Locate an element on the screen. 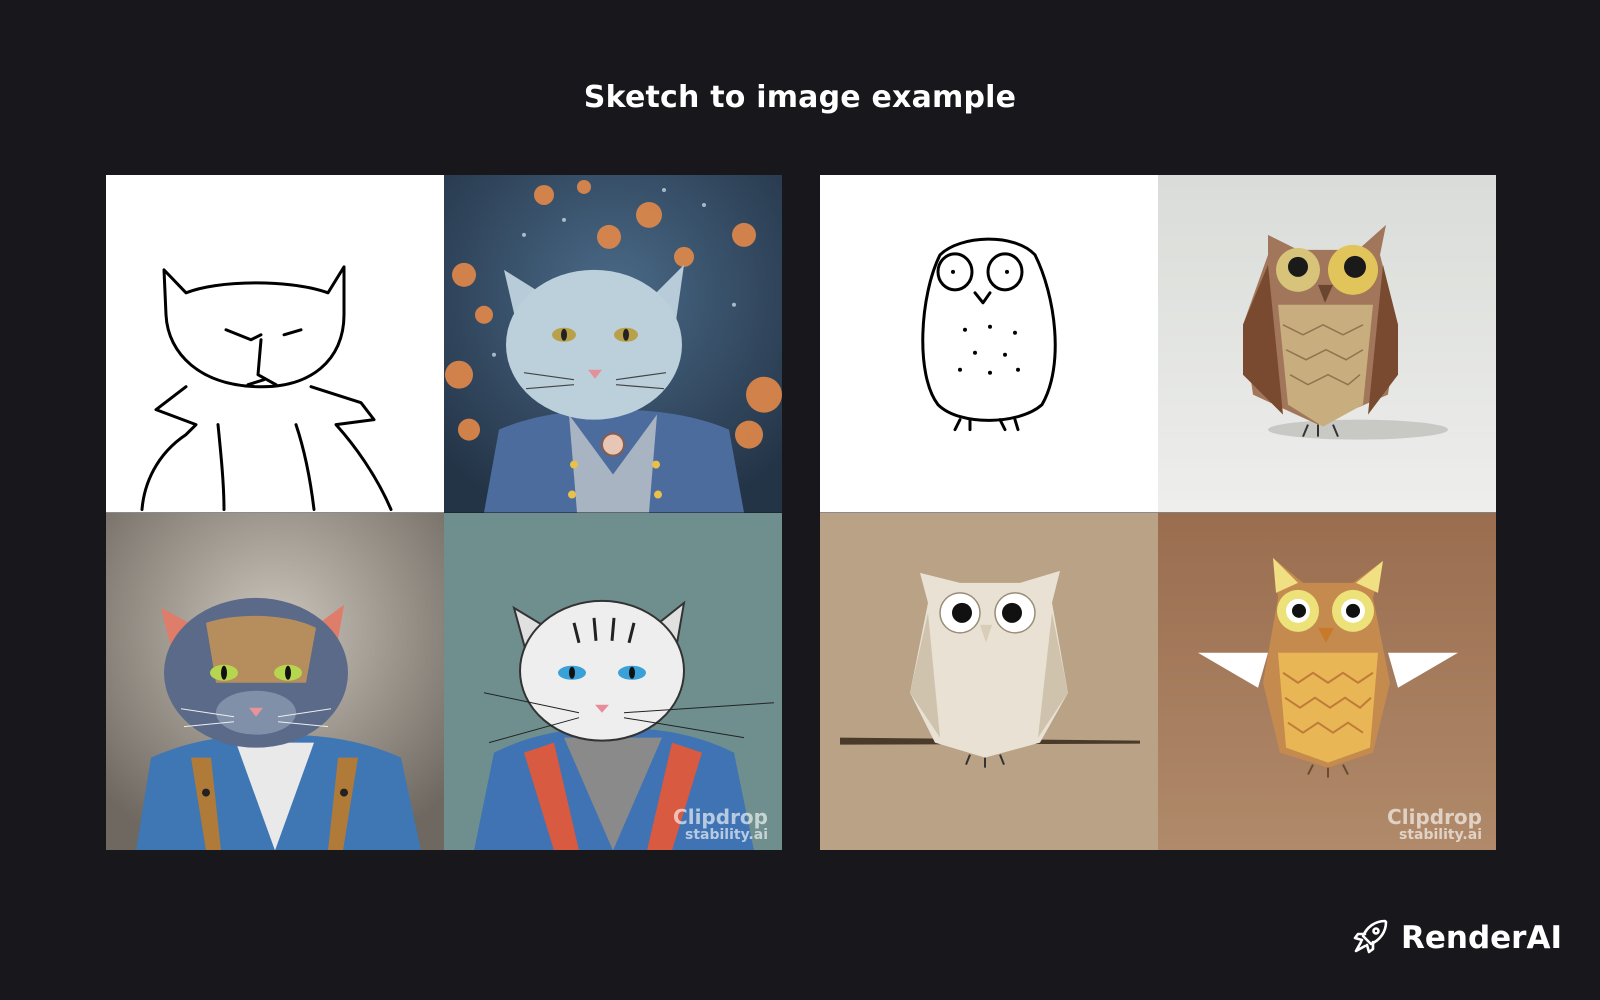 This screenshot has height=1000, width=1600. origami-owl-yellow-image: Clipdrop stability.ai is located at coordinates (1327, 681).